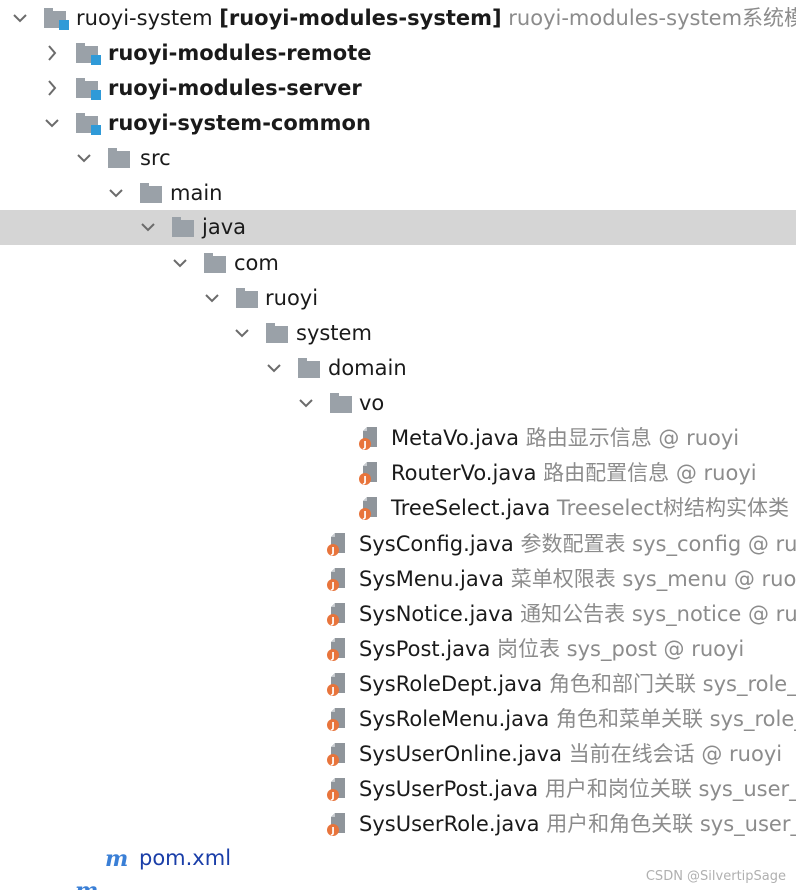  I want to click on tree-row-folder-java: java, so click(398, 227).